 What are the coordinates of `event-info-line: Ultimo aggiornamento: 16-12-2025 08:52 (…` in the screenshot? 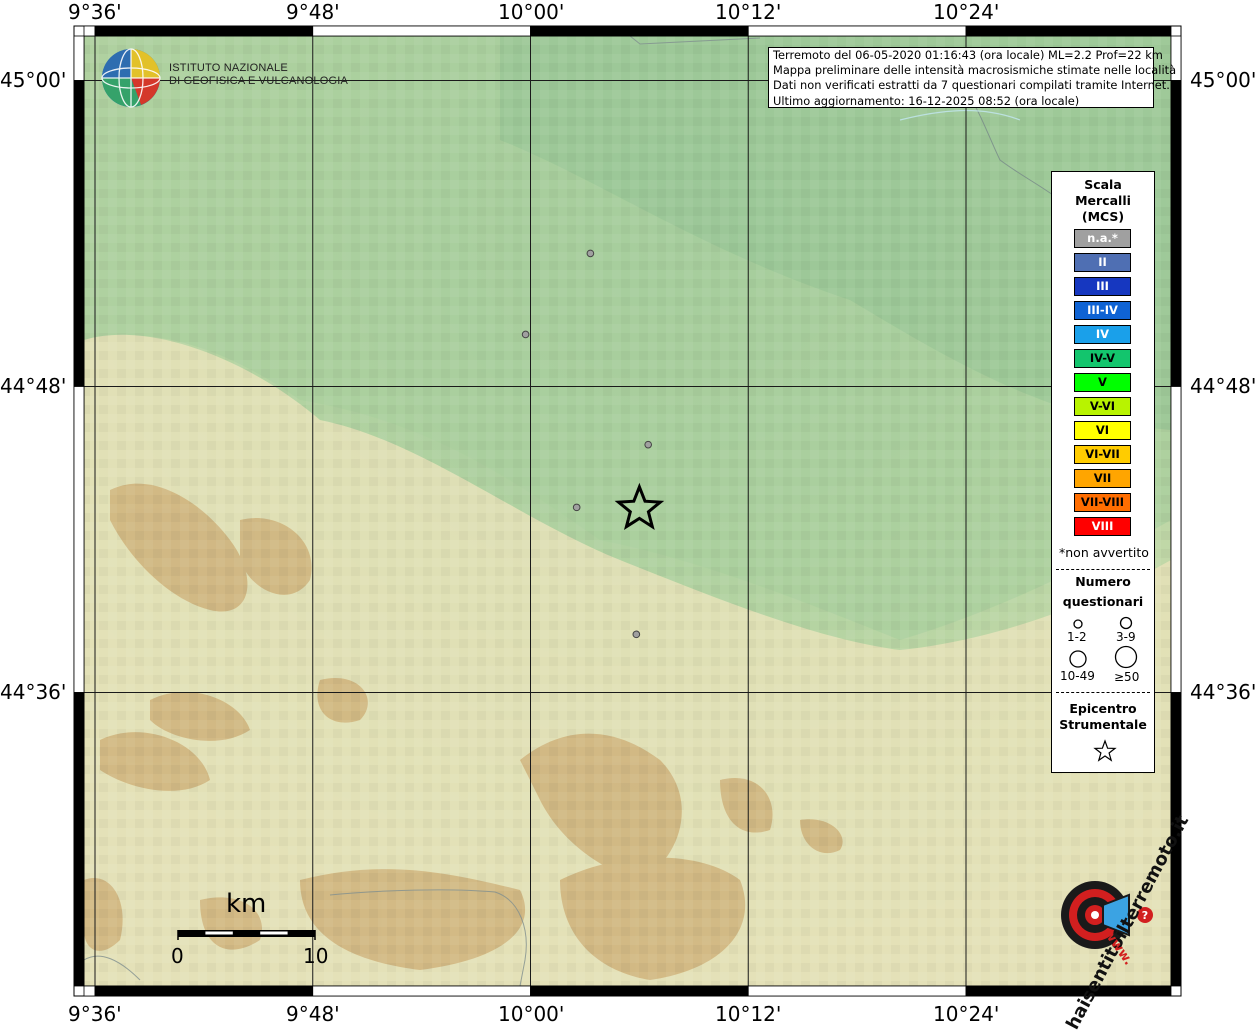 It's located at (926, 100).